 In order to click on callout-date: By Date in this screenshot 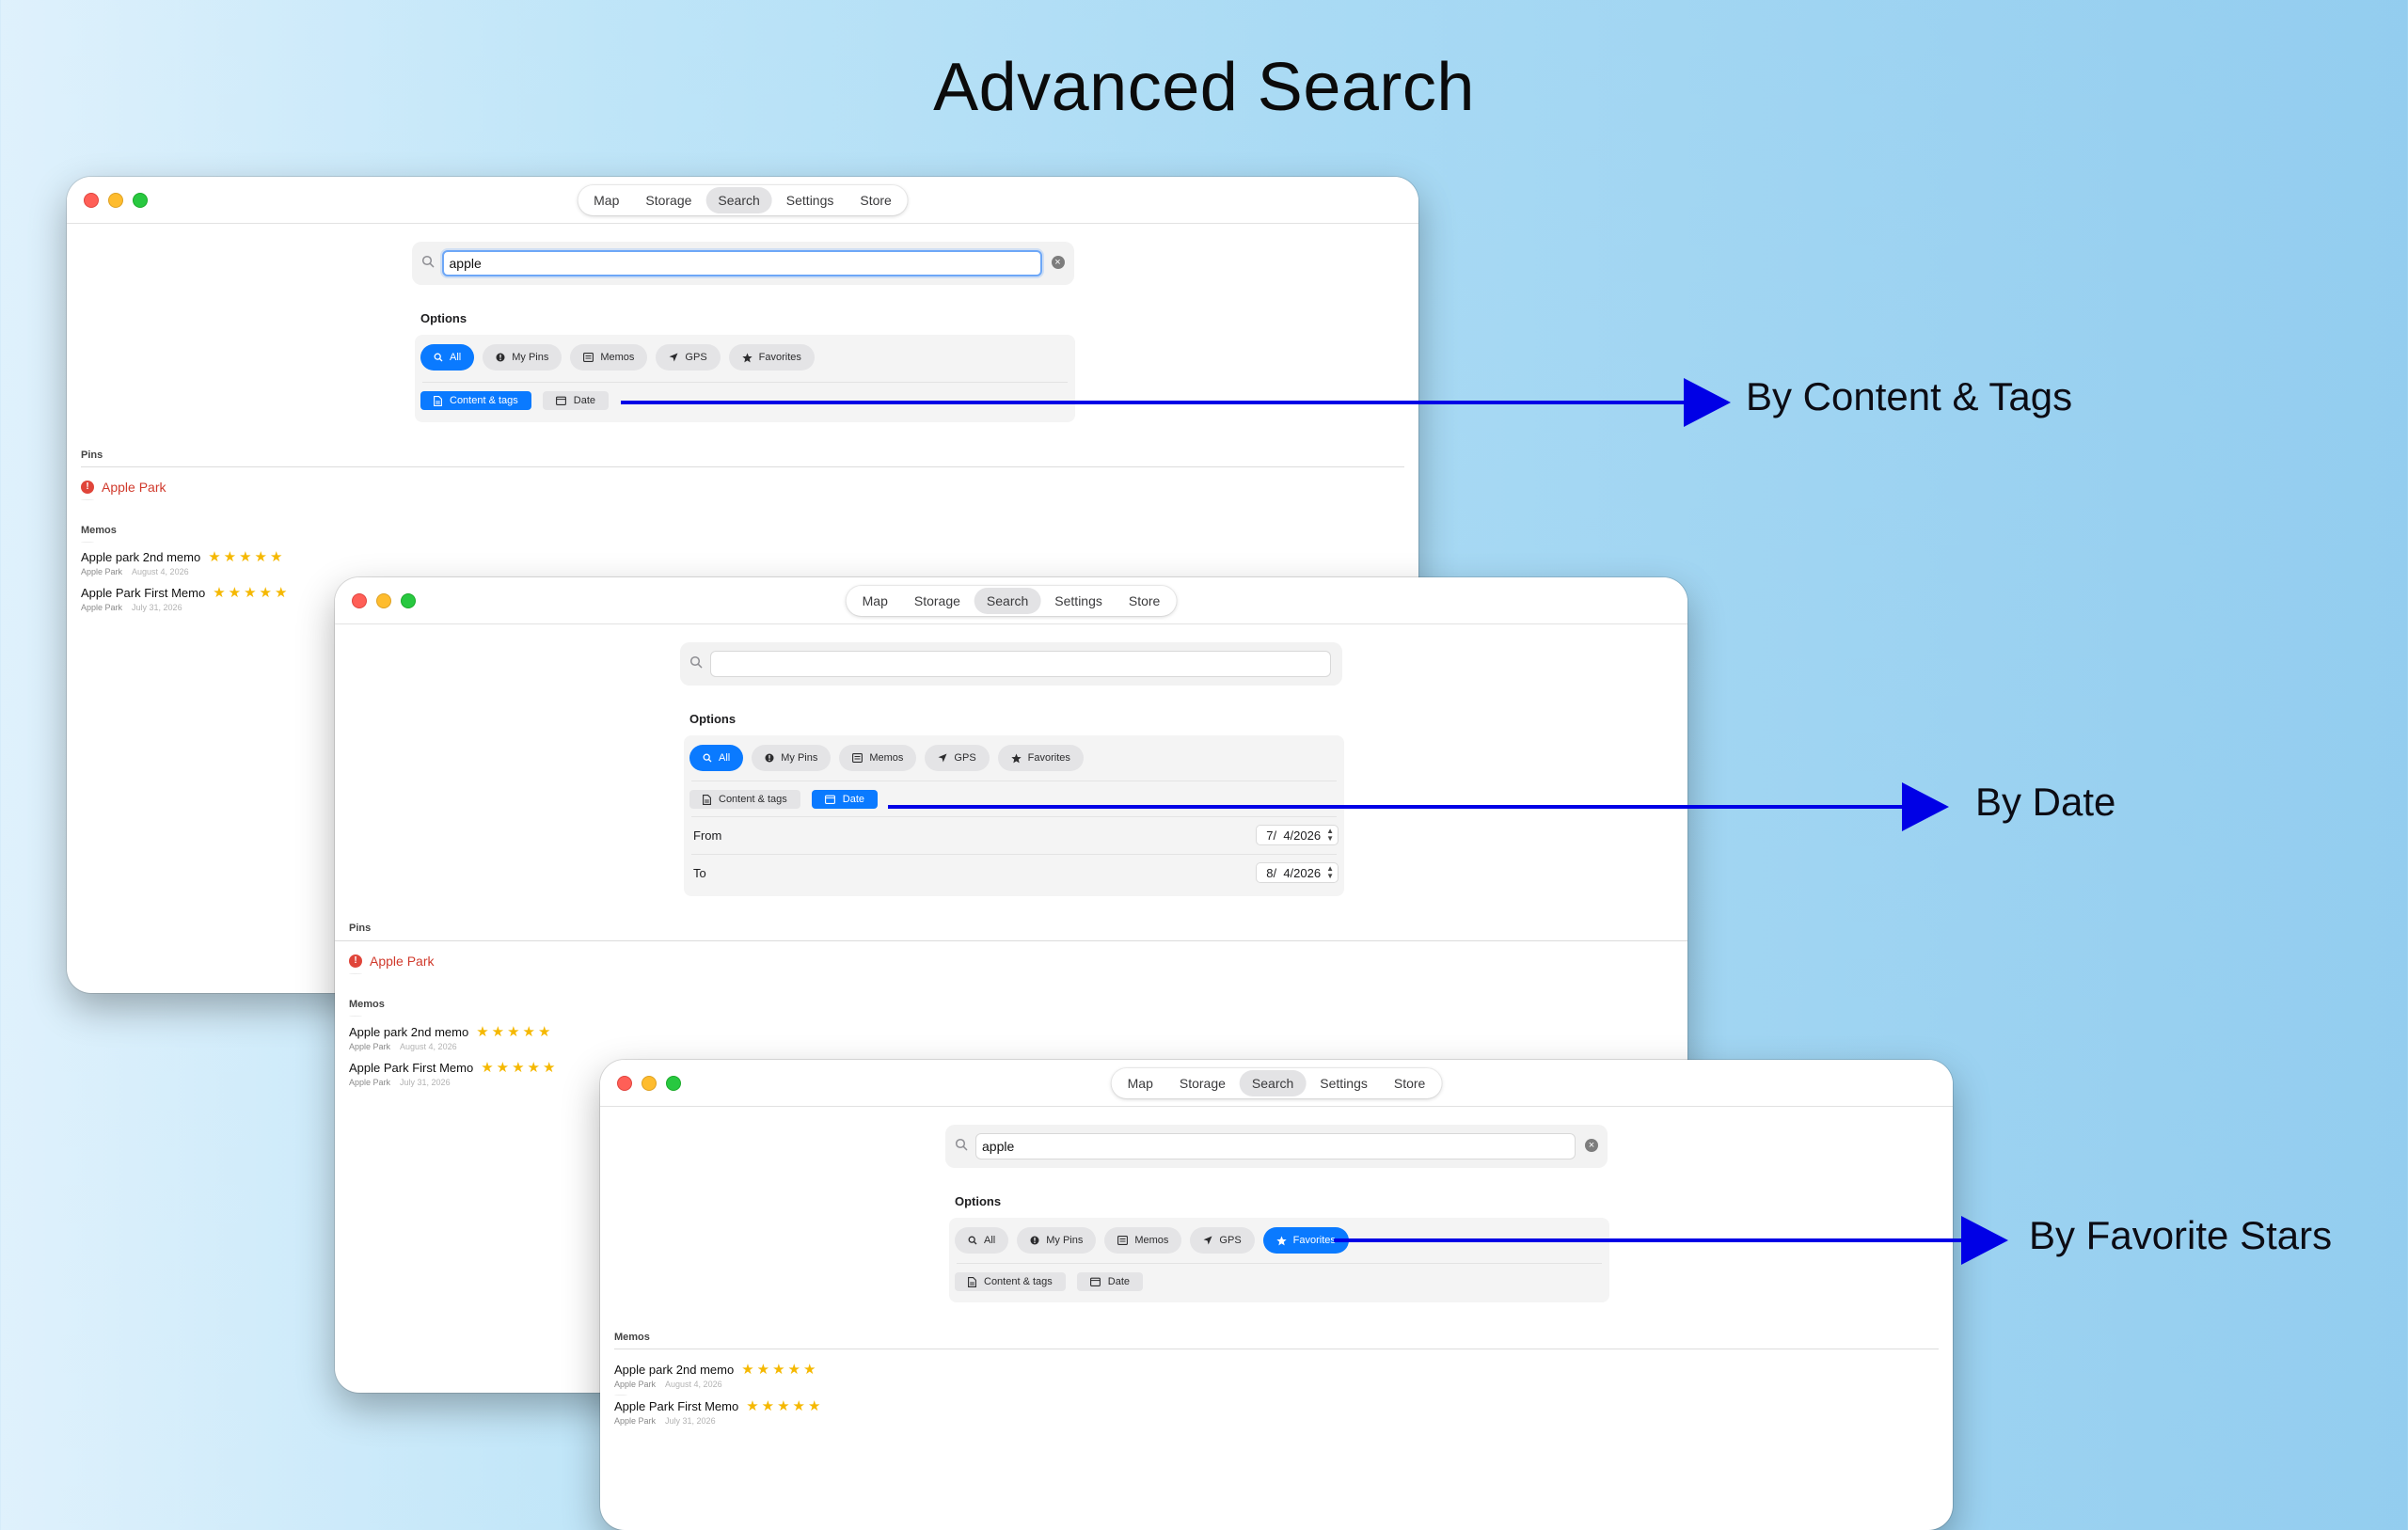, I will do `click(2046, 802)`.